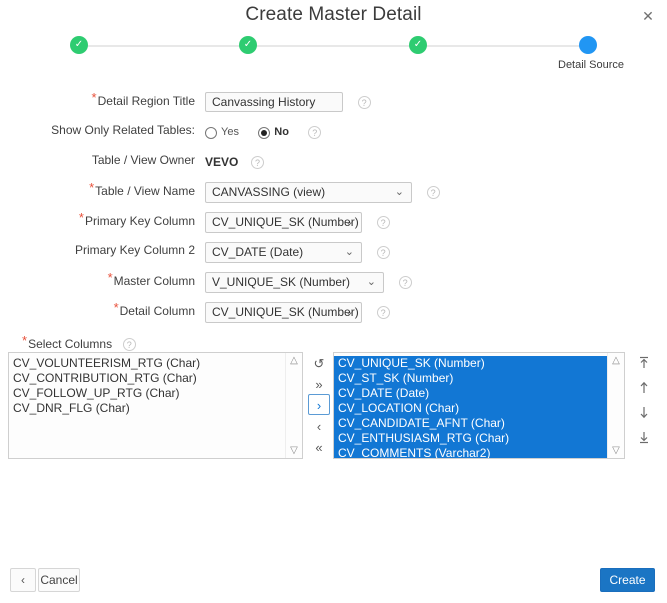  Describe the element at coordinates (627, 580) in the screenshot. I see `create-button: Create` at that location.